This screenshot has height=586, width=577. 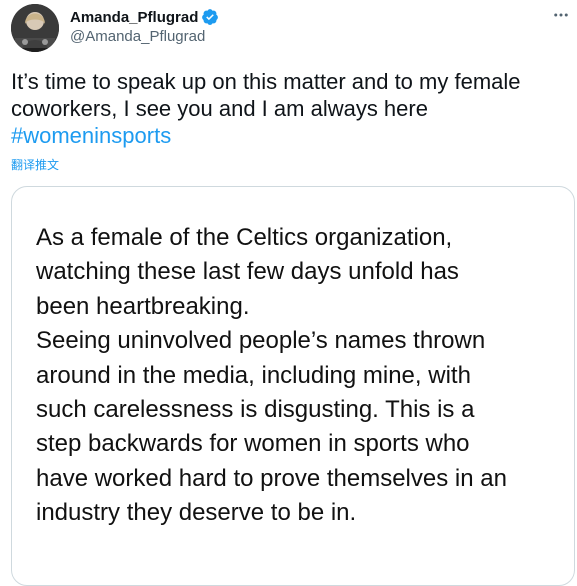 I want to click on media-text-line: been heartbreaking., so click(x=143, y=306).